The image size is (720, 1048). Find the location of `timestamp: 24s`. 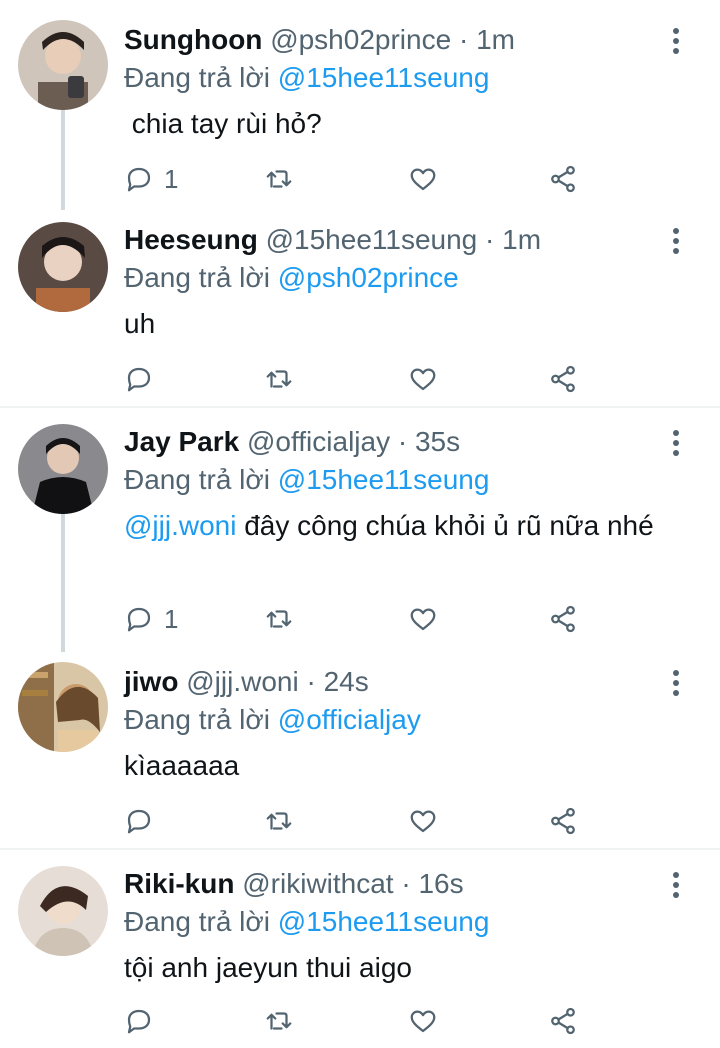

timestamp: 24s is located at coordinates (346, 681).